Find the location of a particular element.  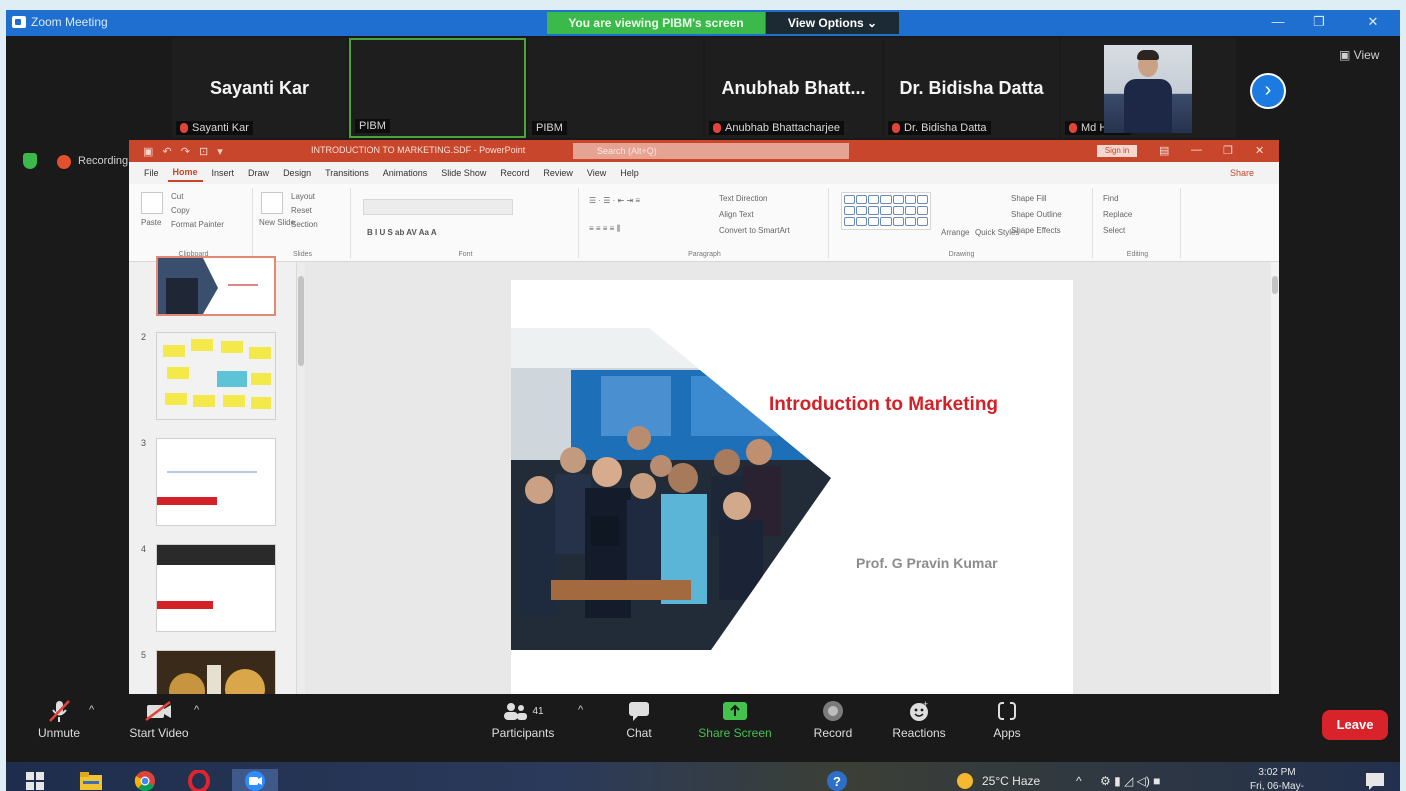

tab-design: Design is located at coordinates (297, 173).